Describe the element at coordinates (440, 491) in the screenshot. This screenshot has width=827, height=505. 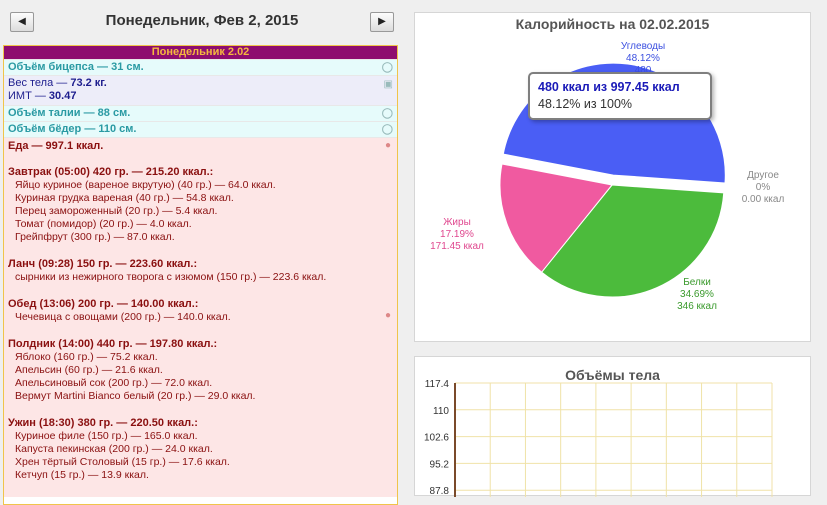
I see `y-tick-label: 87.8` at that location.